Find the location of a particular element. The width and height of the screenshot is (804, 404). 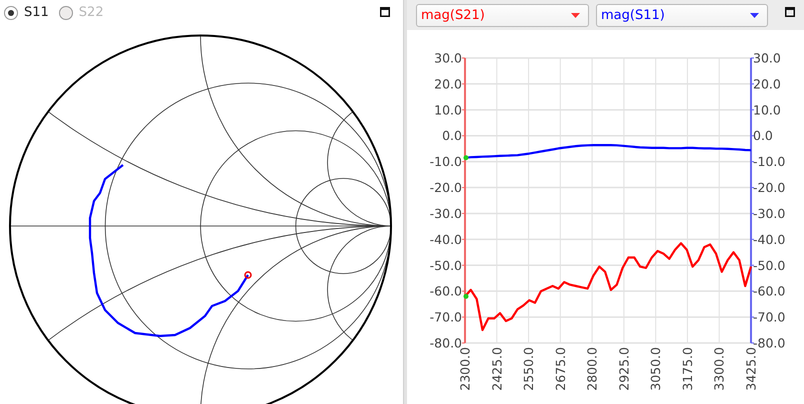

axis-label: 3300.0 is located at coordinates (719, 369).